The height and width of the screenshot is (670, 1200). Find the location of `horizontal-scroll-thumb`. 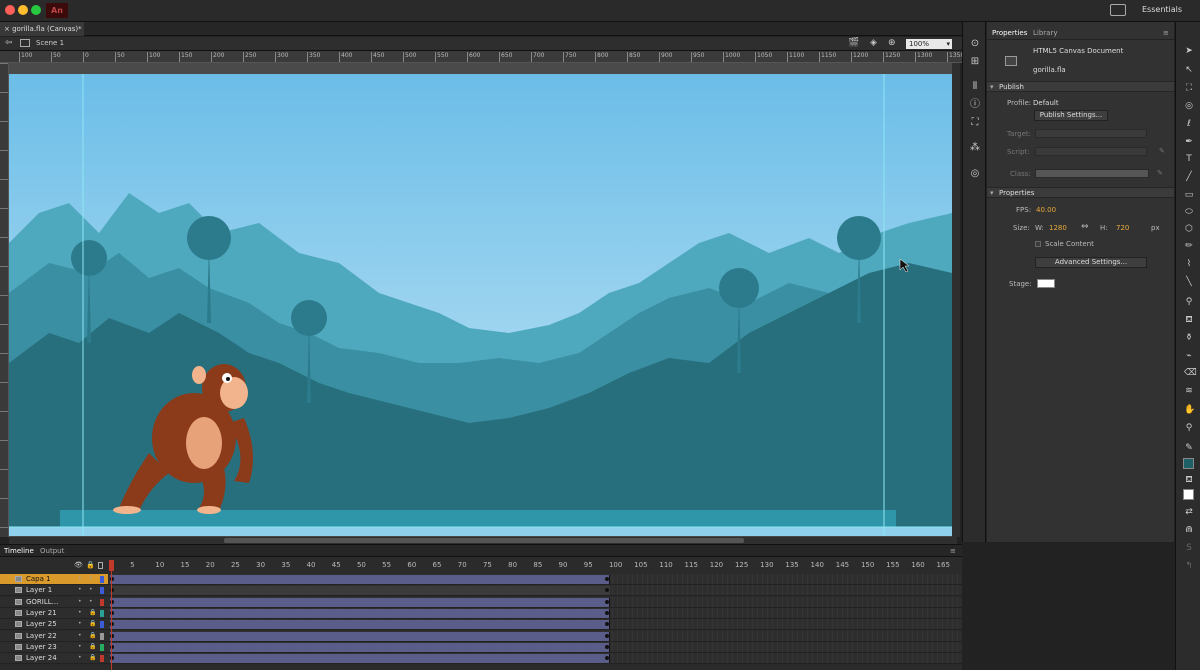

horizontal-scroll-thumb is located at coordinates (484, 540).